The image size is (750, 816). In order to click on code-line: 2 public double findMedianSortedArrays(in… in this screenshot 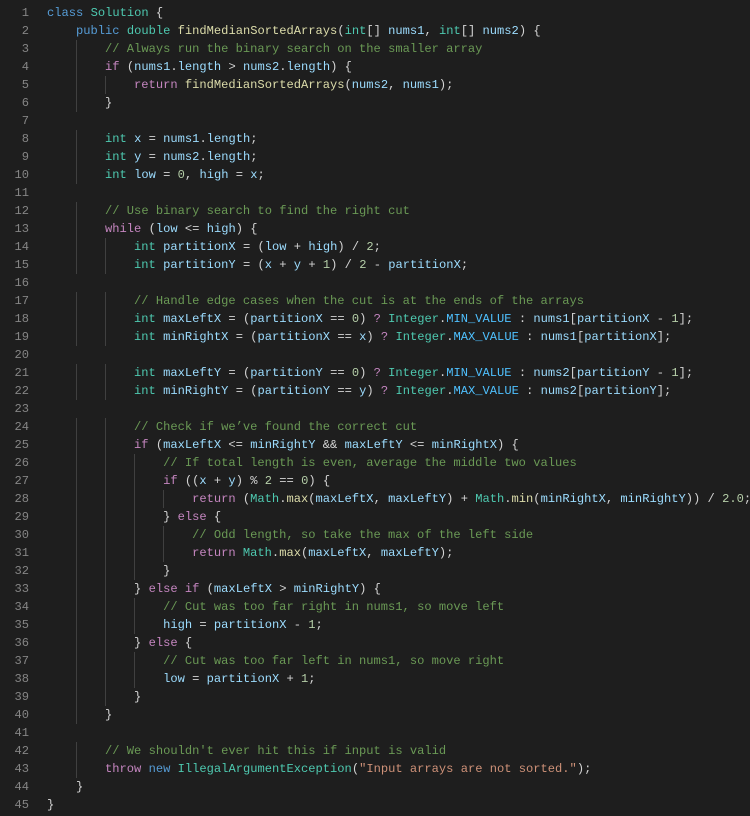, I will do `click(375, 31)`.